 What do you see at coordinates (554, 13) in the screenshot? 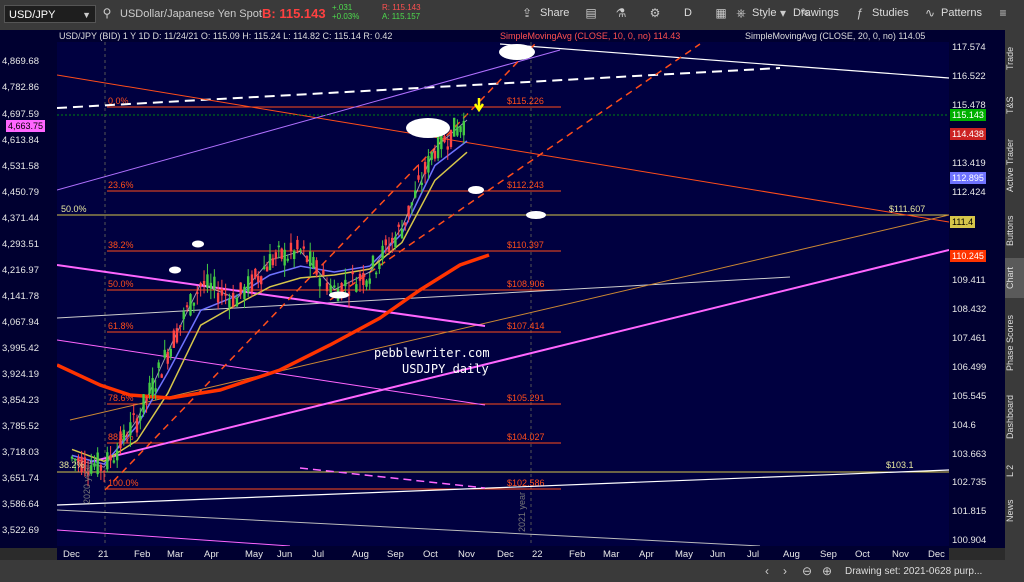
I see `share-button: Share` at bounding box center [554, 13].